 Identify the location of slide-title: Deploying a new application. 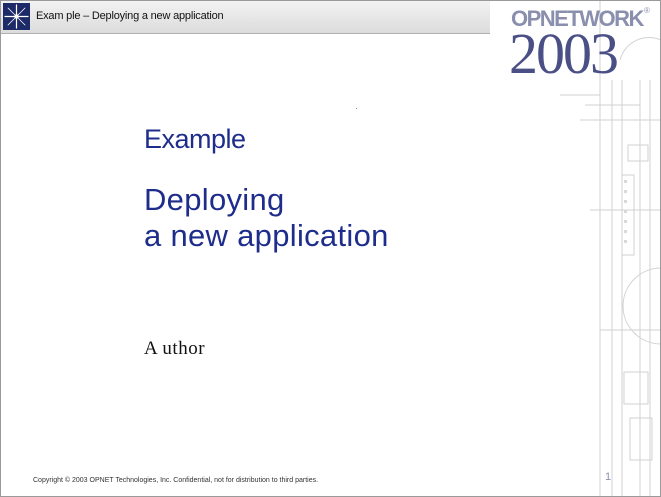
(266, 218).